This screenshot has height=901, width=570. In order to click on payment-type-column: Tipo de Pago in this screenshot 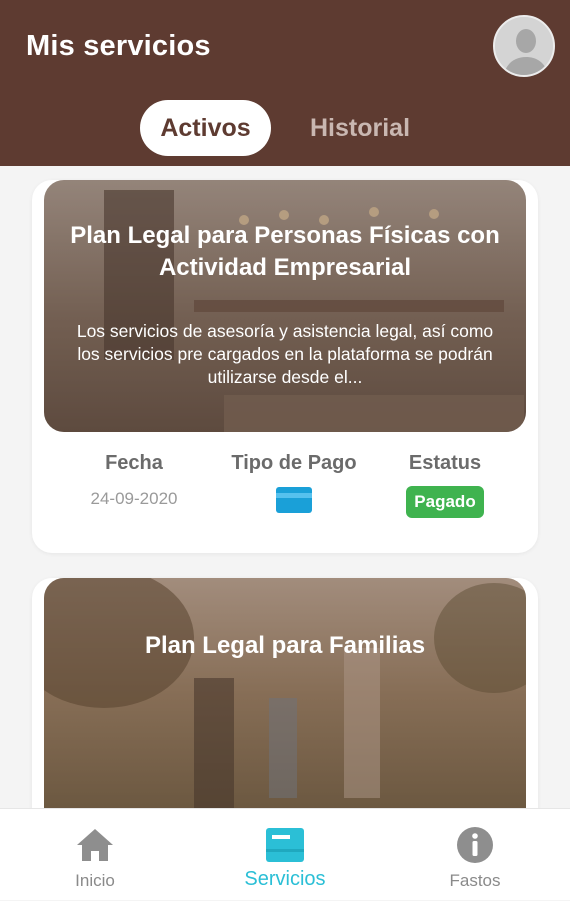, I will do `click(294, 485)`.